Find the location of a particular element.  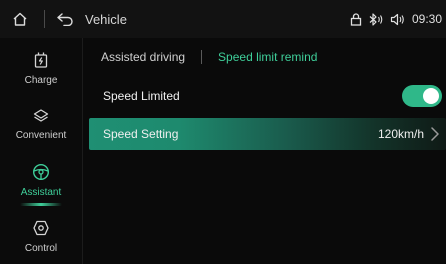

speed-setting-label: Speed Setting is located at coordinates (141, 134).